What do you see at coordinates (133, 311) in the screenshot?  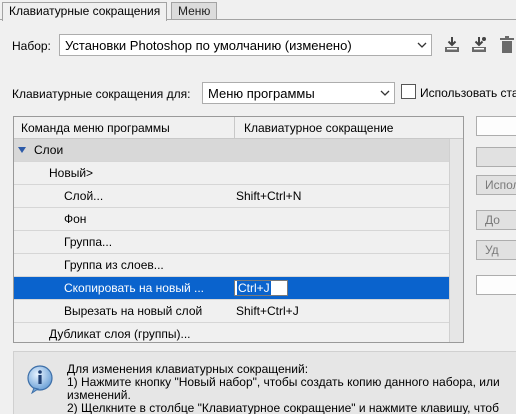 I see `row-command: Вырезать на новый слой` at bounding box center [133, 311].